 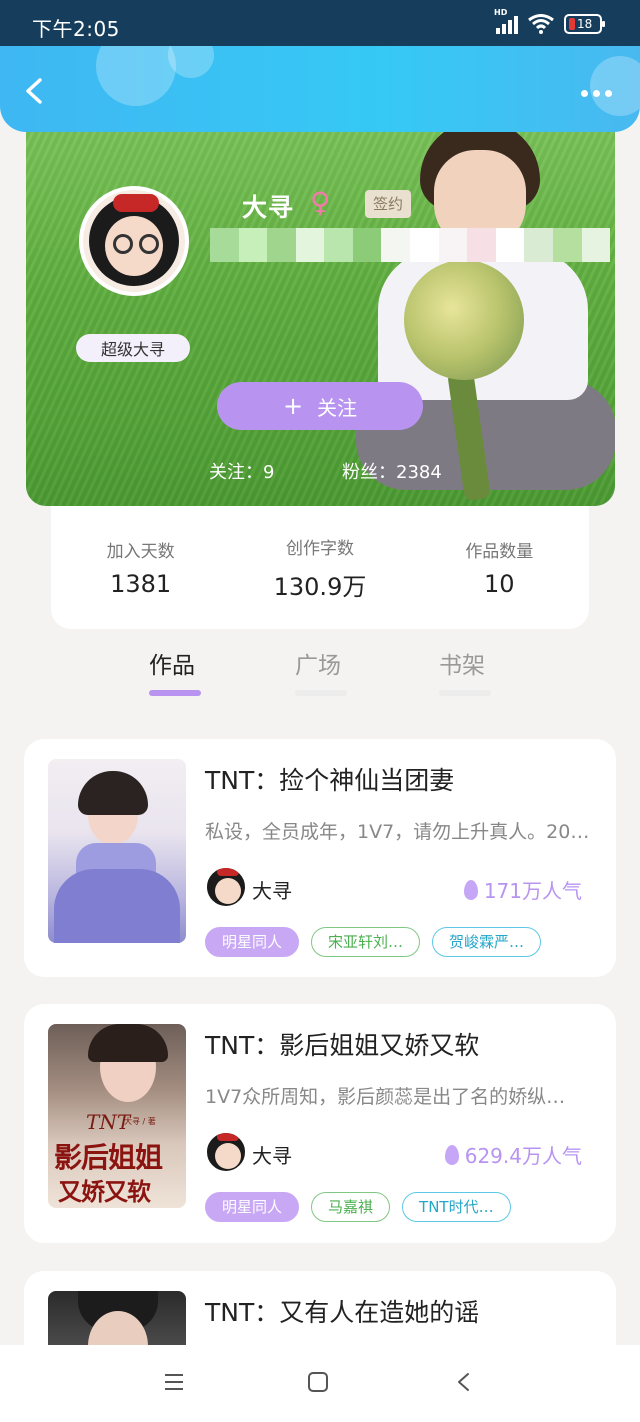 I want to click on book-title: TNT：又有人在造她的谣, so click(x=342, y=1311).